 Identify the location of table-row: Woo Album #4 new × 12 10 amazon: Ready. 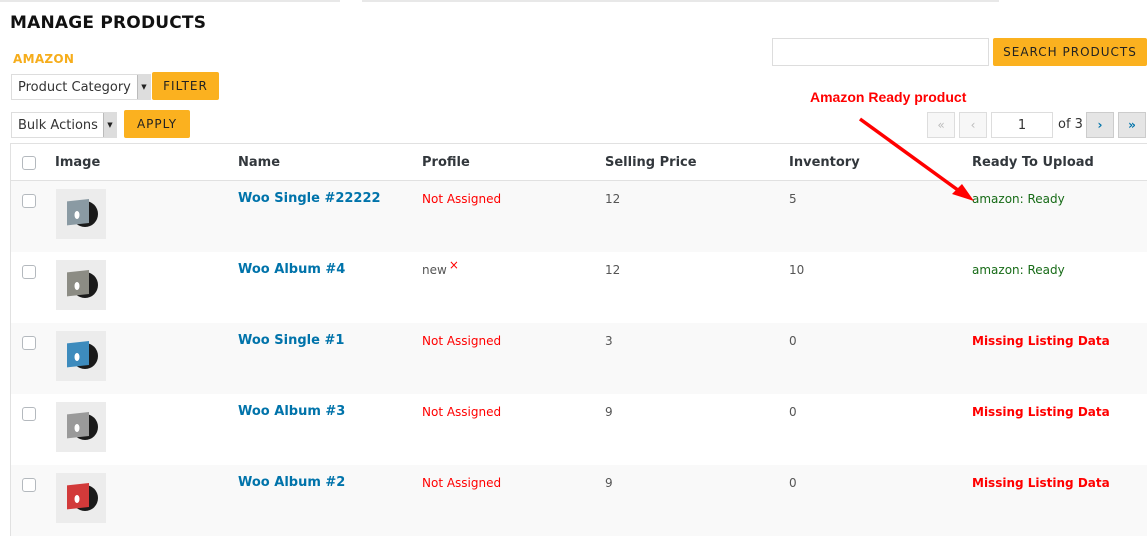
(579, 287).